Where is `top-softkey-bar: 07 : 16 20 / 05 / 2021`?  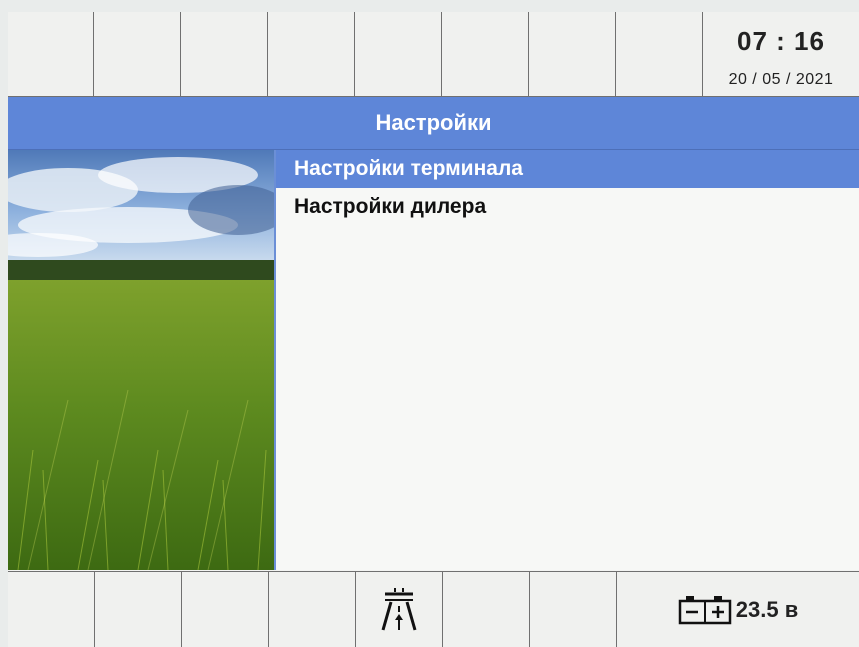 top-softkey-bar: 07 : 16 20 / 05 / 2021 is located at coordinates (433, 54).